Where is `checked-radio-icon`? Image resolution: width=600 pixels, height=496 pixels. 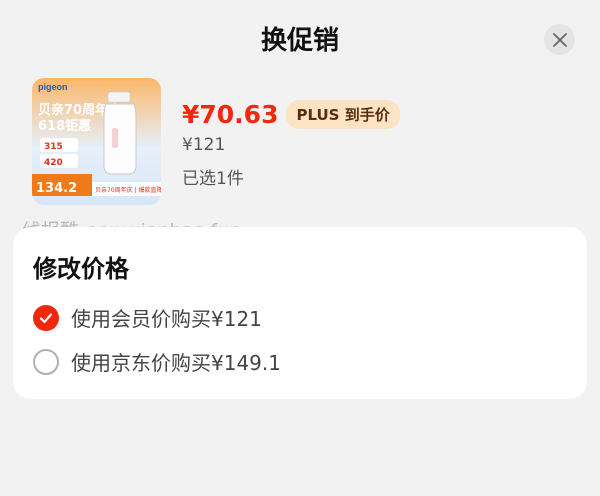
checked-radio-icon is located at coordinates (46, 317).